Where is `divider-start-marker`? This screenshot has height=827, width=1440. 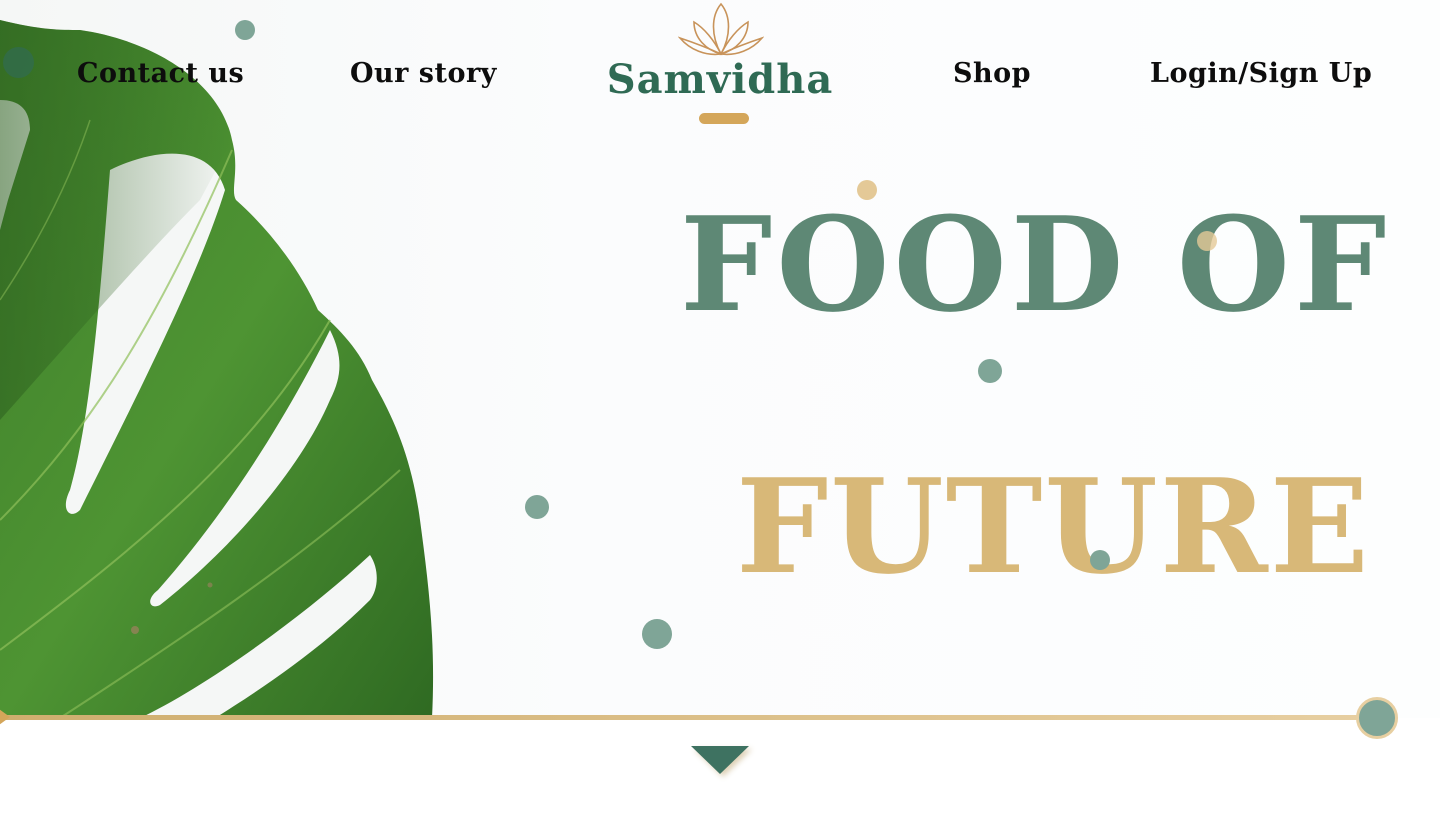
divider-start-marker is located at coordinates (5, 717).